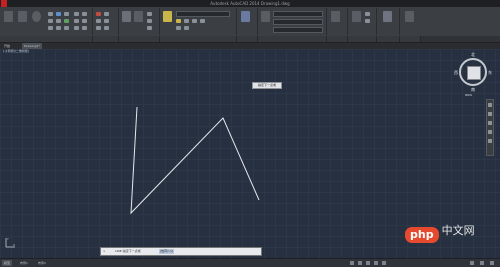  Describe the element at coordinates (149, 28) in the screenshot. I see `markup-tool-icon` at that location.